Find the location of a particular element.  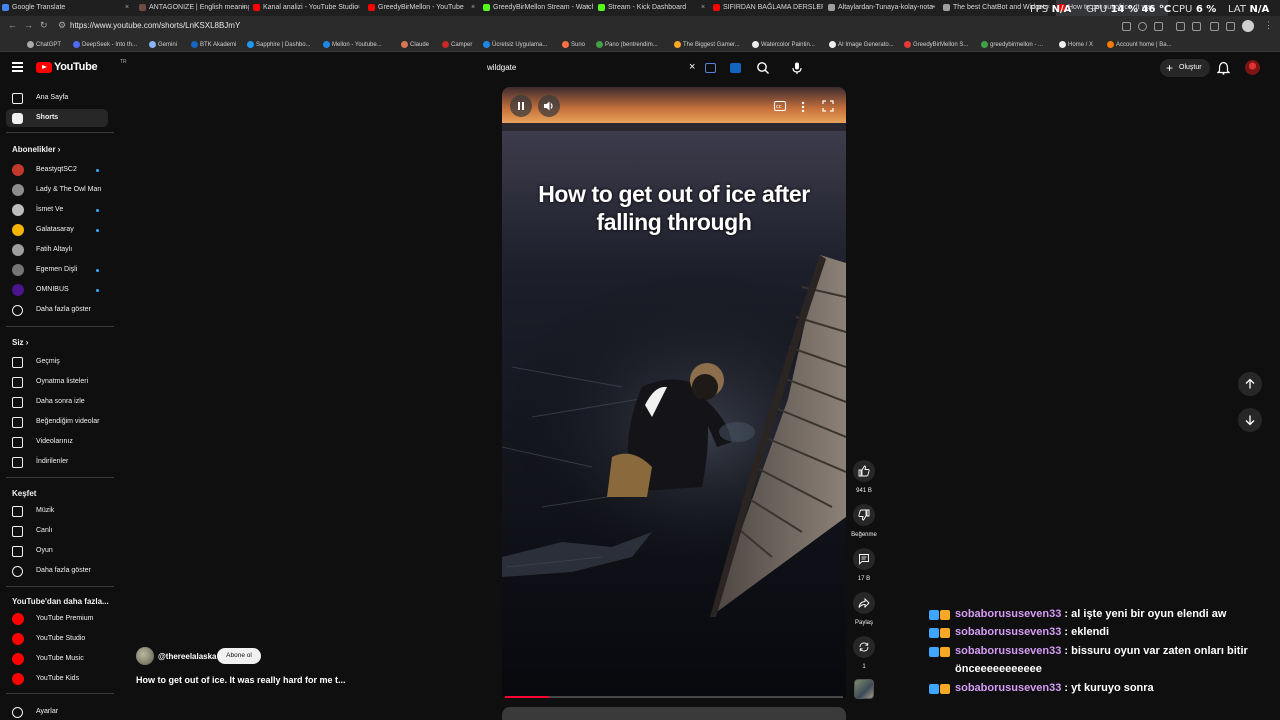

forward-icon: → is located at coordinates (28, 25).